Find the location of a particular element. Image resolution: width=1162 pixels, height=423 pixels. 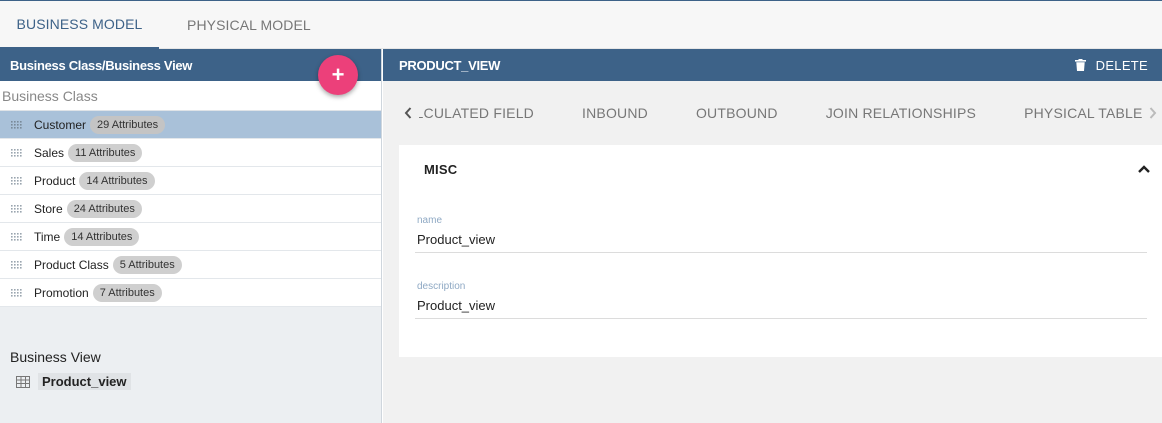

tab-calculated-field: CALCULATED FIELD is located at coordinates (476, 113).